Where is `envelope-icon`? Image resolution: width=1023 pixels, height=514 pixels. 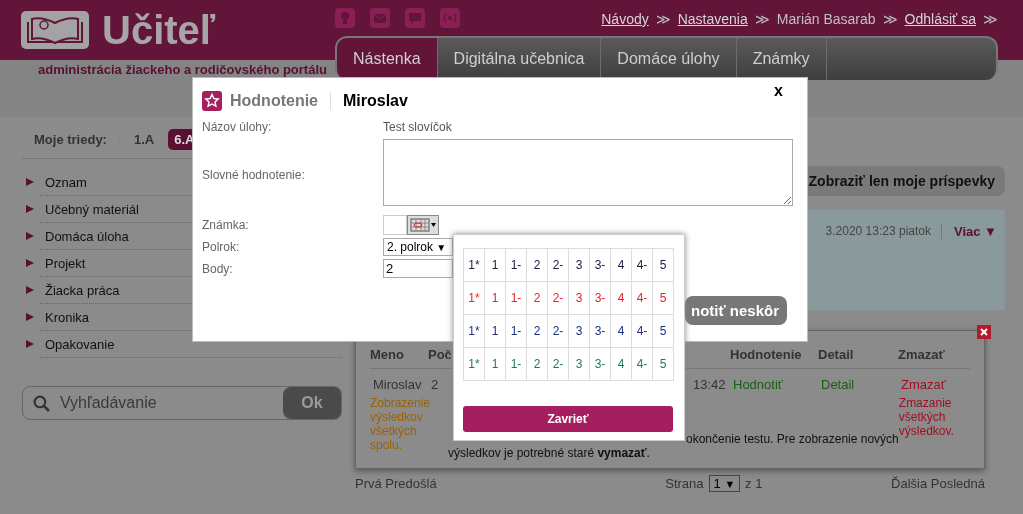
envelope-icon is located at coordinates (380, 18).